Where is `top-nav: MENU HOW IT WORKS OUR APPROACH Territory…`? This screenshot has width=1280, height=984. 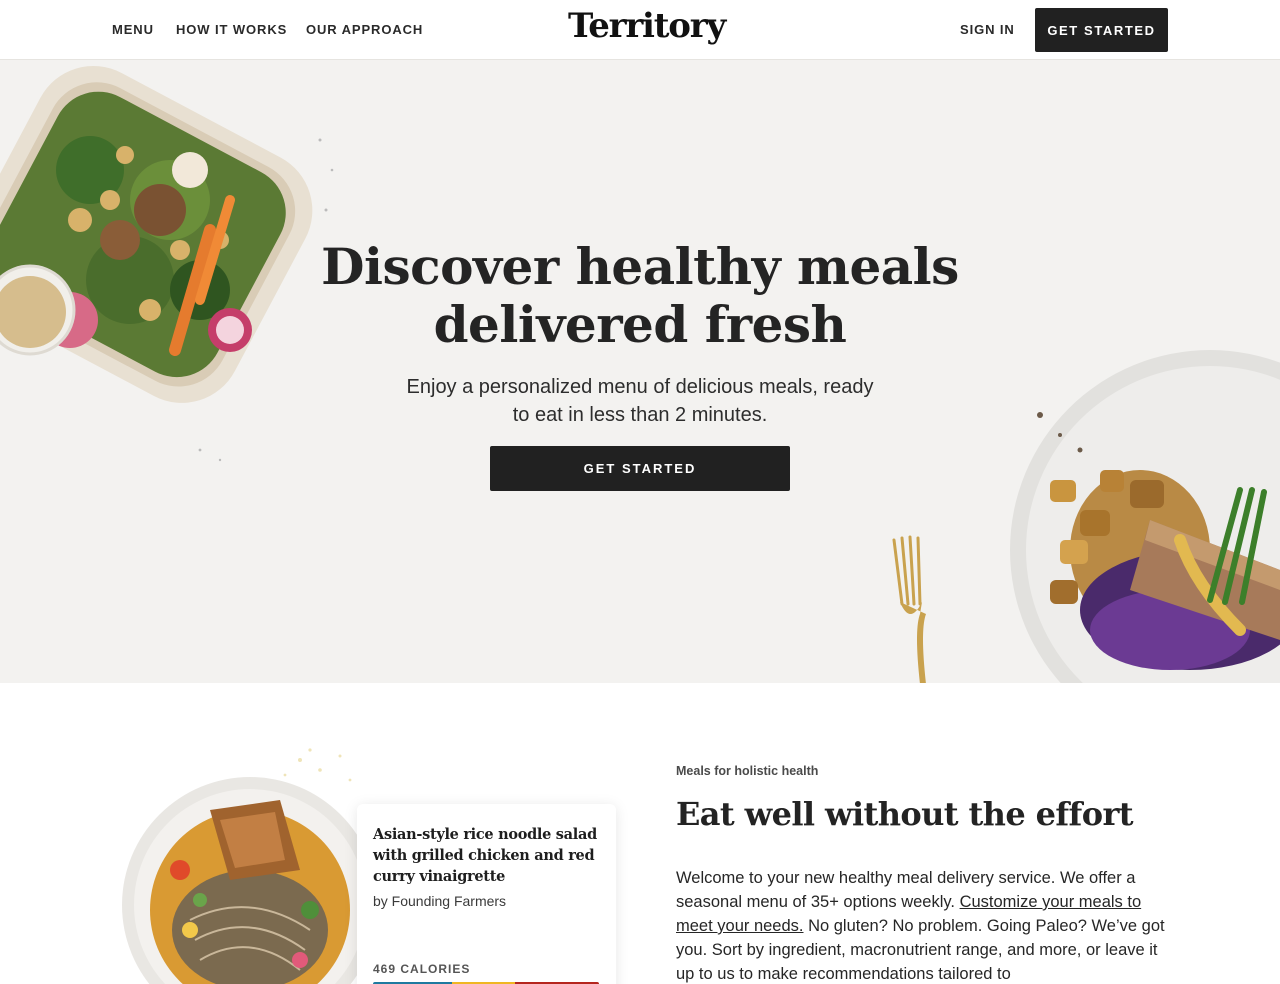
top-nav: MENU HOW IT WORKS OUR APPROACH Territory… is located at coordinates (640, 30).